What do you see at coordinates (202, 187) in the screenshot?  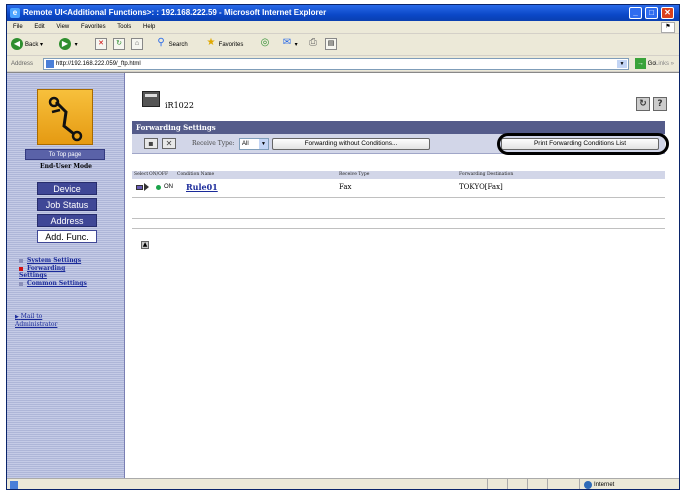 I see `condition-name-link: Rule01` at bounding box center [202, 187].